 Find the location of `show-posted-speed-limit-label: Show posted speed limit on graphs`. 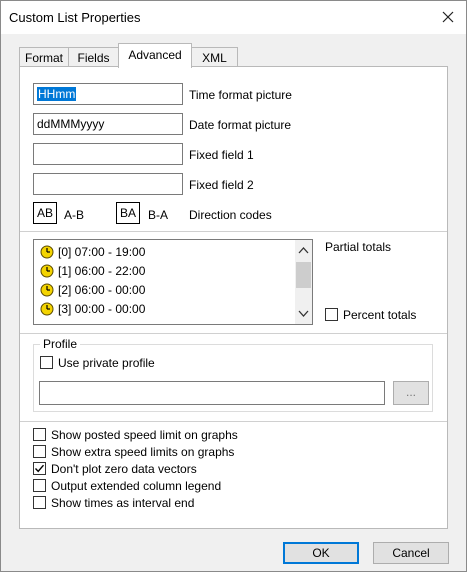

show-posted-speed-limit-label: Show posted speed limit on graphs is located at coordinates (144, 435).